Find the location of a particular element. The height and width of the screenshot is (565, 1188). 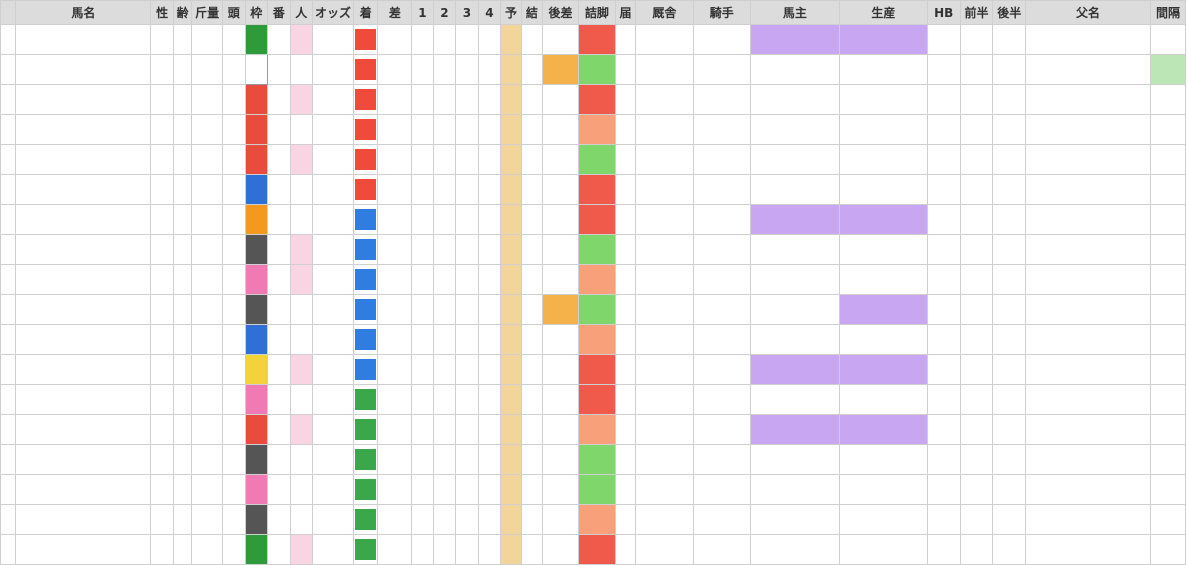

header-cell: 騎手 is located at coordinates (721, 12).